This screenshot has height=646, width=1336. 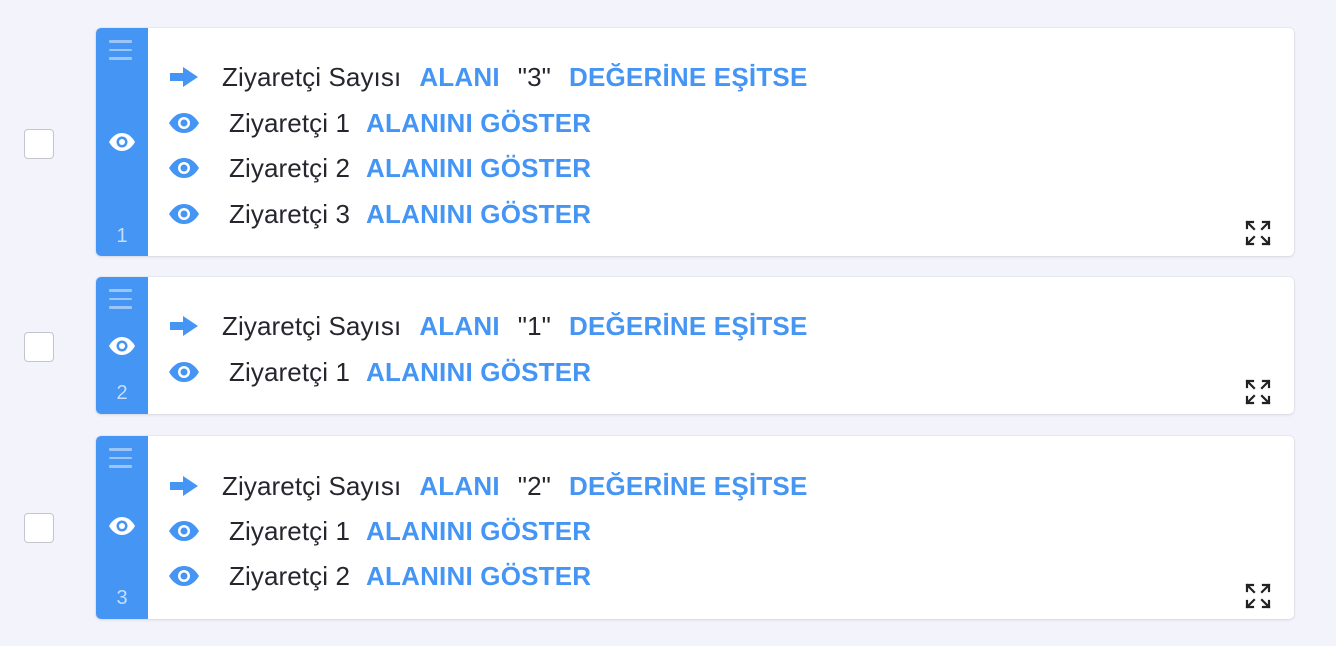 I want to click on condition-value: "3", so click(x=534, y=76).